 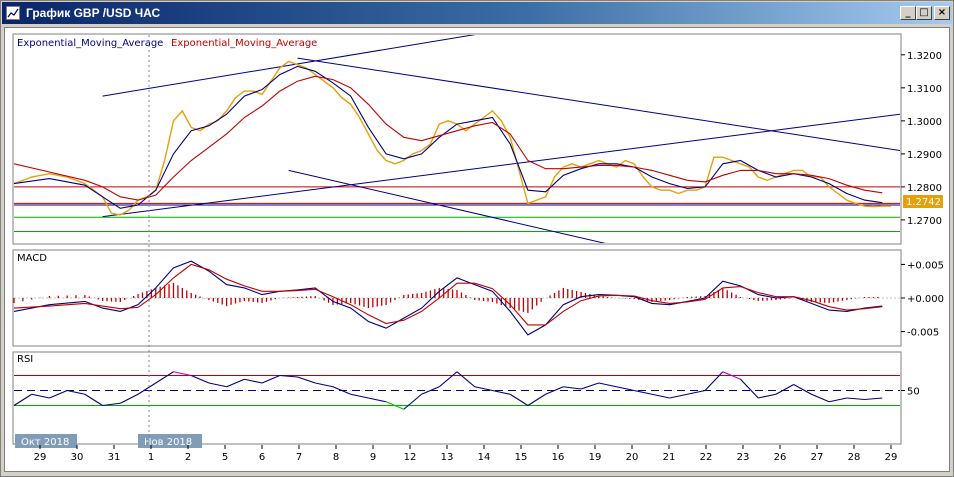 I want to click on macd-ytick-label: +0.000, so click(x=925, y=299).